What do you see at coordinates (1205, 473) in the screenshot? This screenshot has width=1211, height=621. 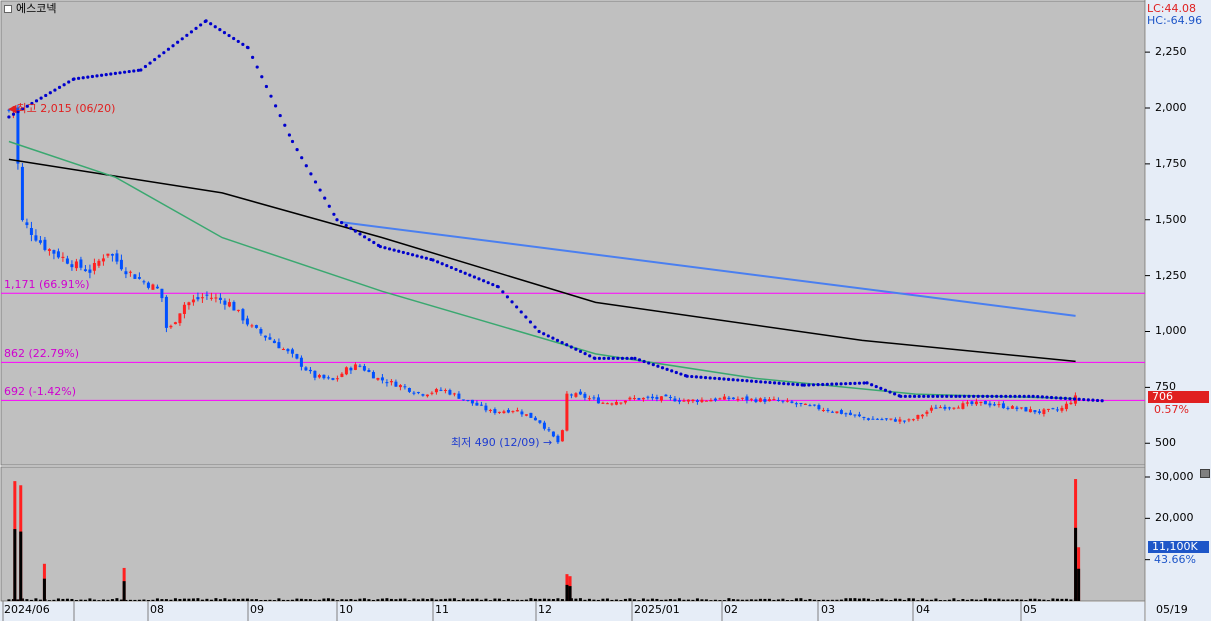 I see `volume-panel-toggle-icon` at bounding box center [1205, 473].